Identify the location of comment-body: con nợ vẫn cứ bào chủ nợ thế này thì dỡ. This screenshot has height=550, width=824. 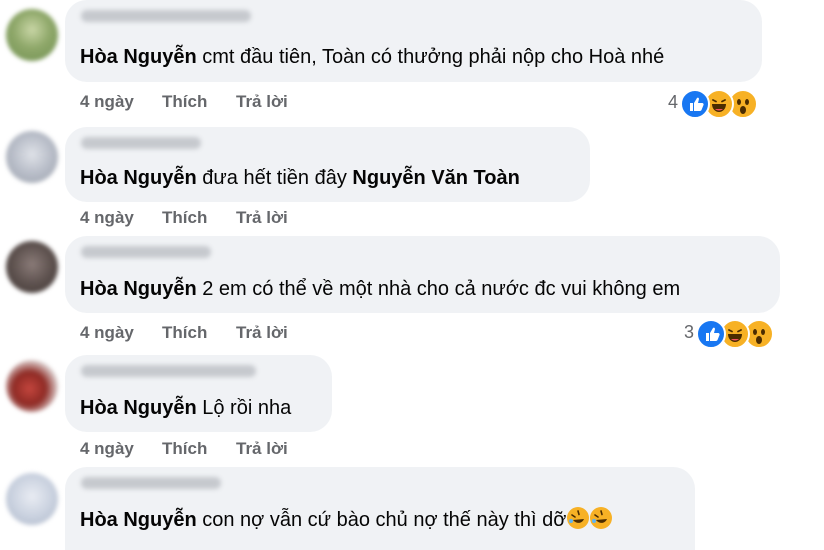
(384, 520).